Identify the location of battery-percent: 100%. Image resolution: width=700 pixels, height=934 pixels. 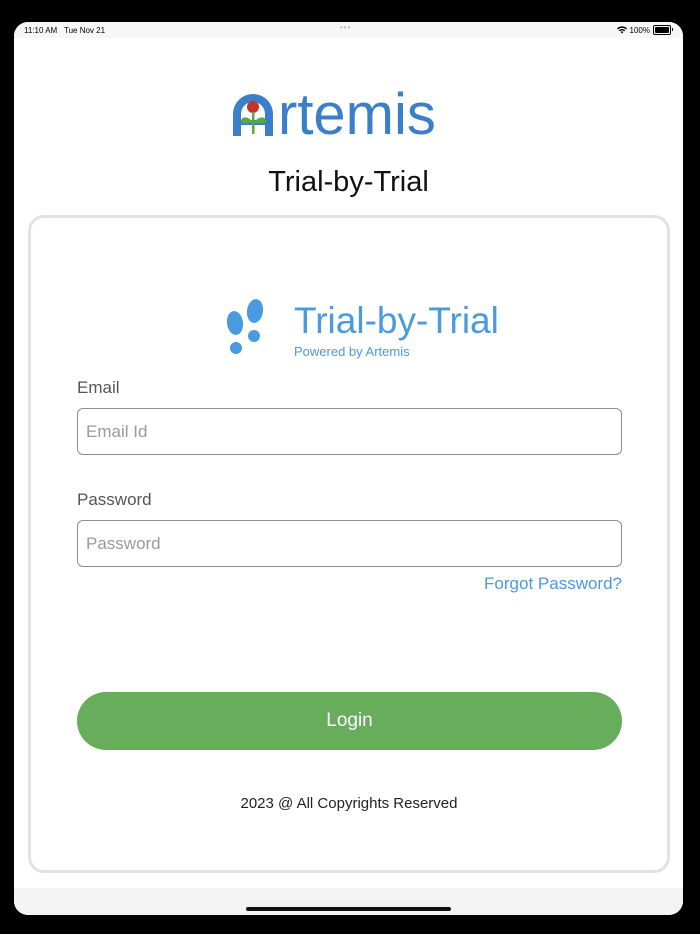
(639, 30).